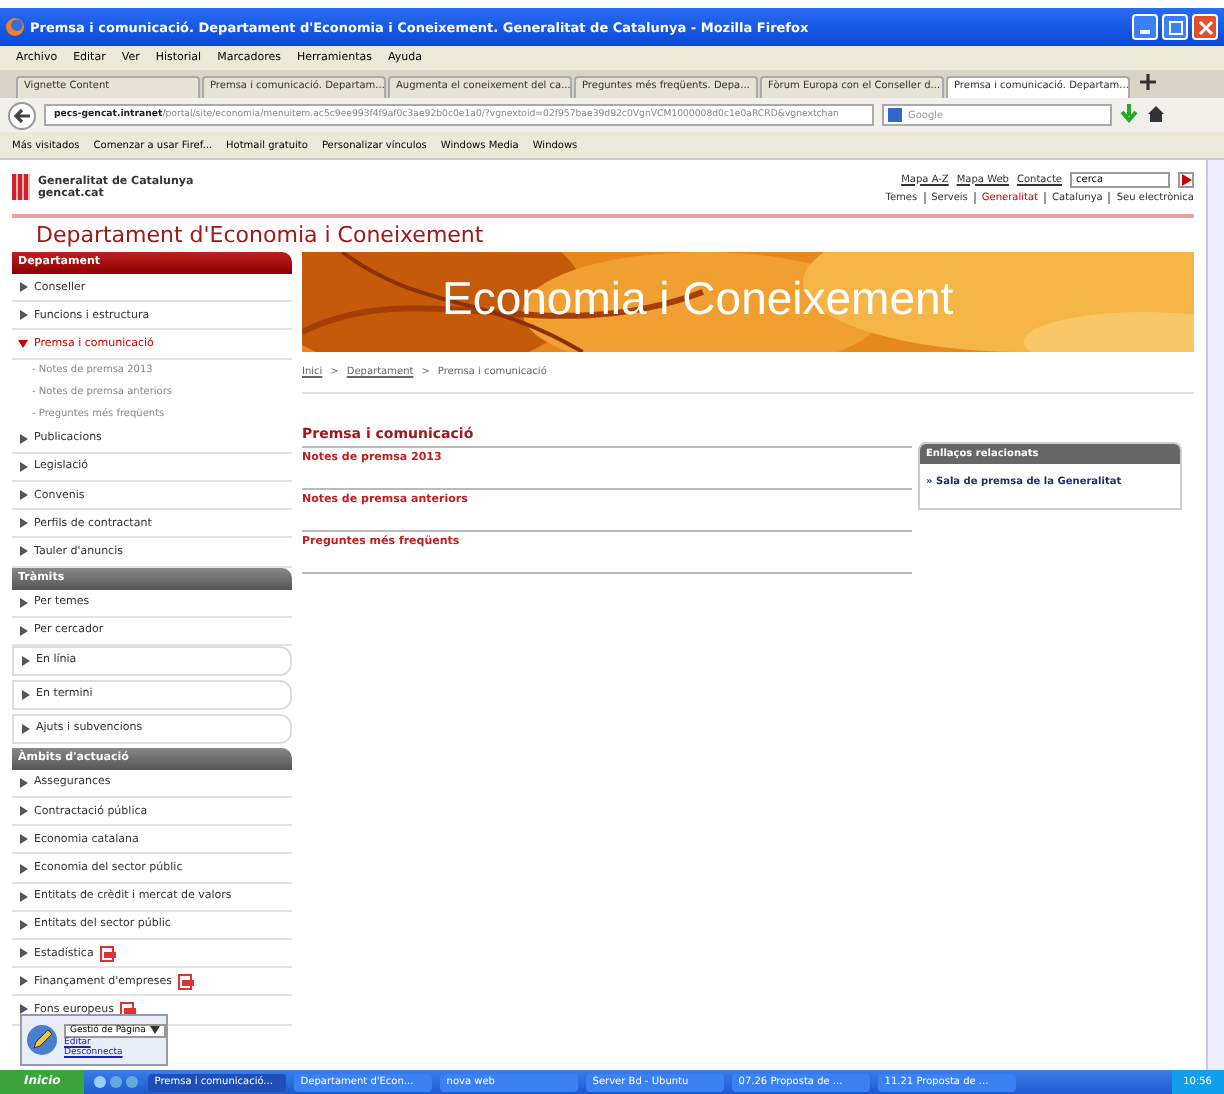 The height and width of the screenshot is (1094, 1224). I want to click on caret-icon, so click(154, 1030).